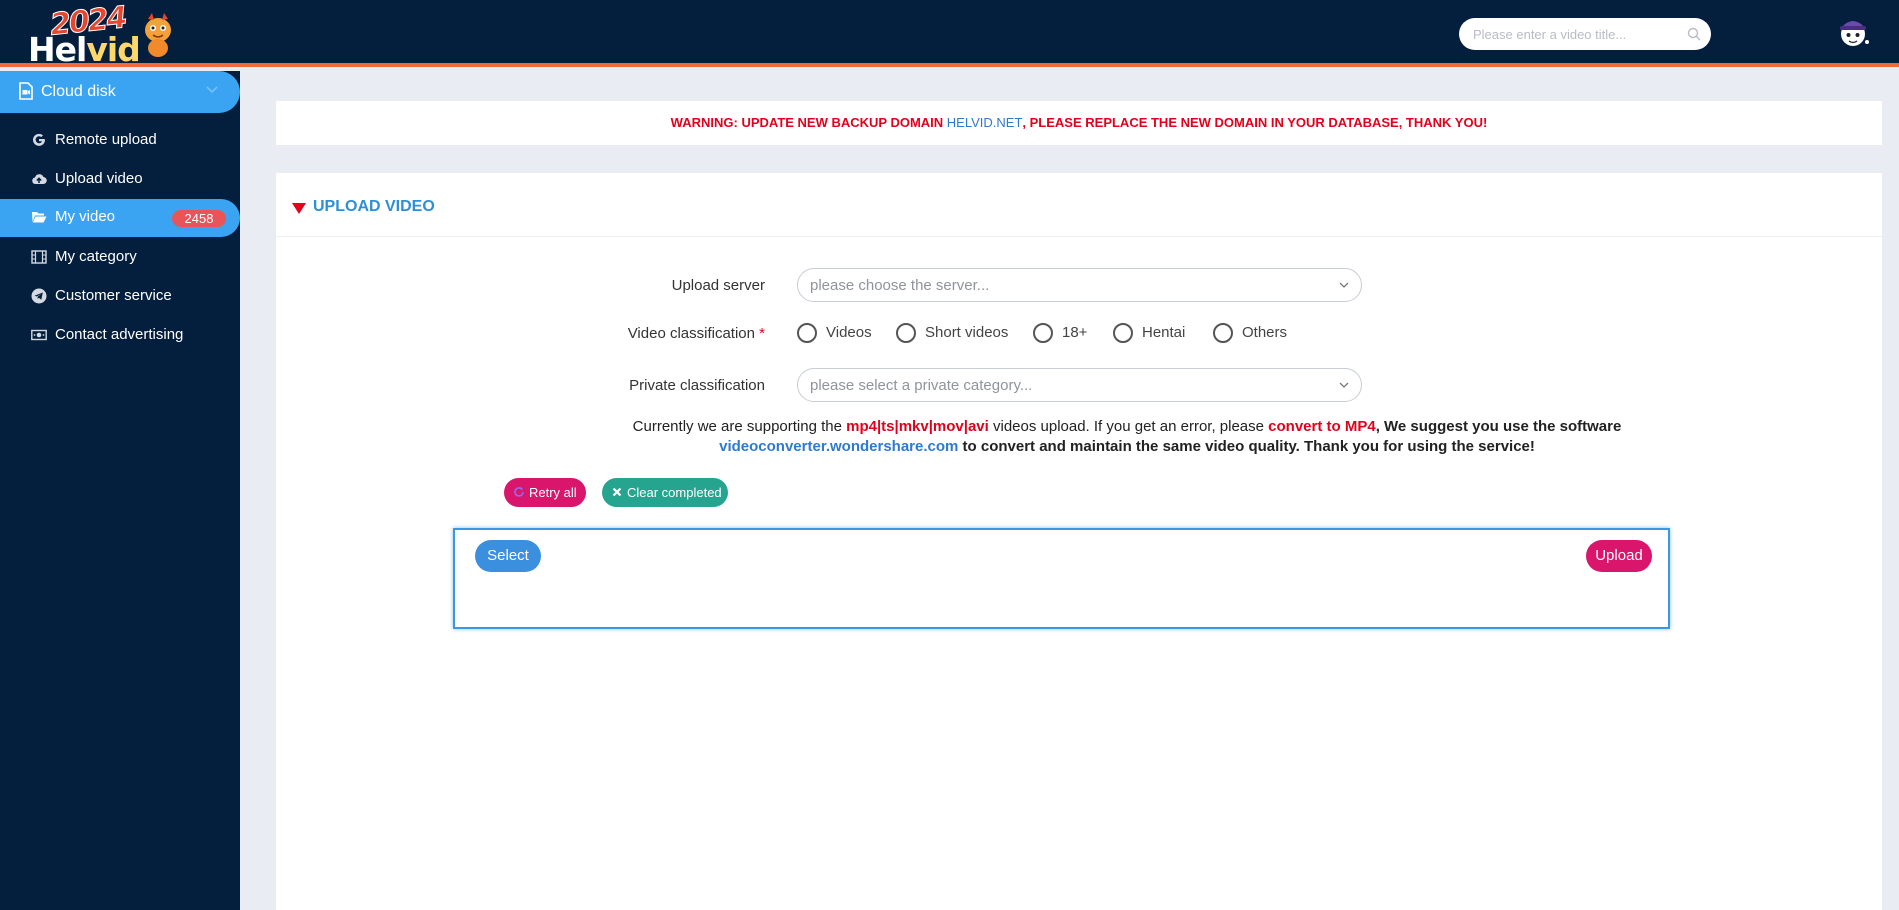 This screenshot has height=910, width=1899. I want to click on radio-label: Others, so click(1265, 332).